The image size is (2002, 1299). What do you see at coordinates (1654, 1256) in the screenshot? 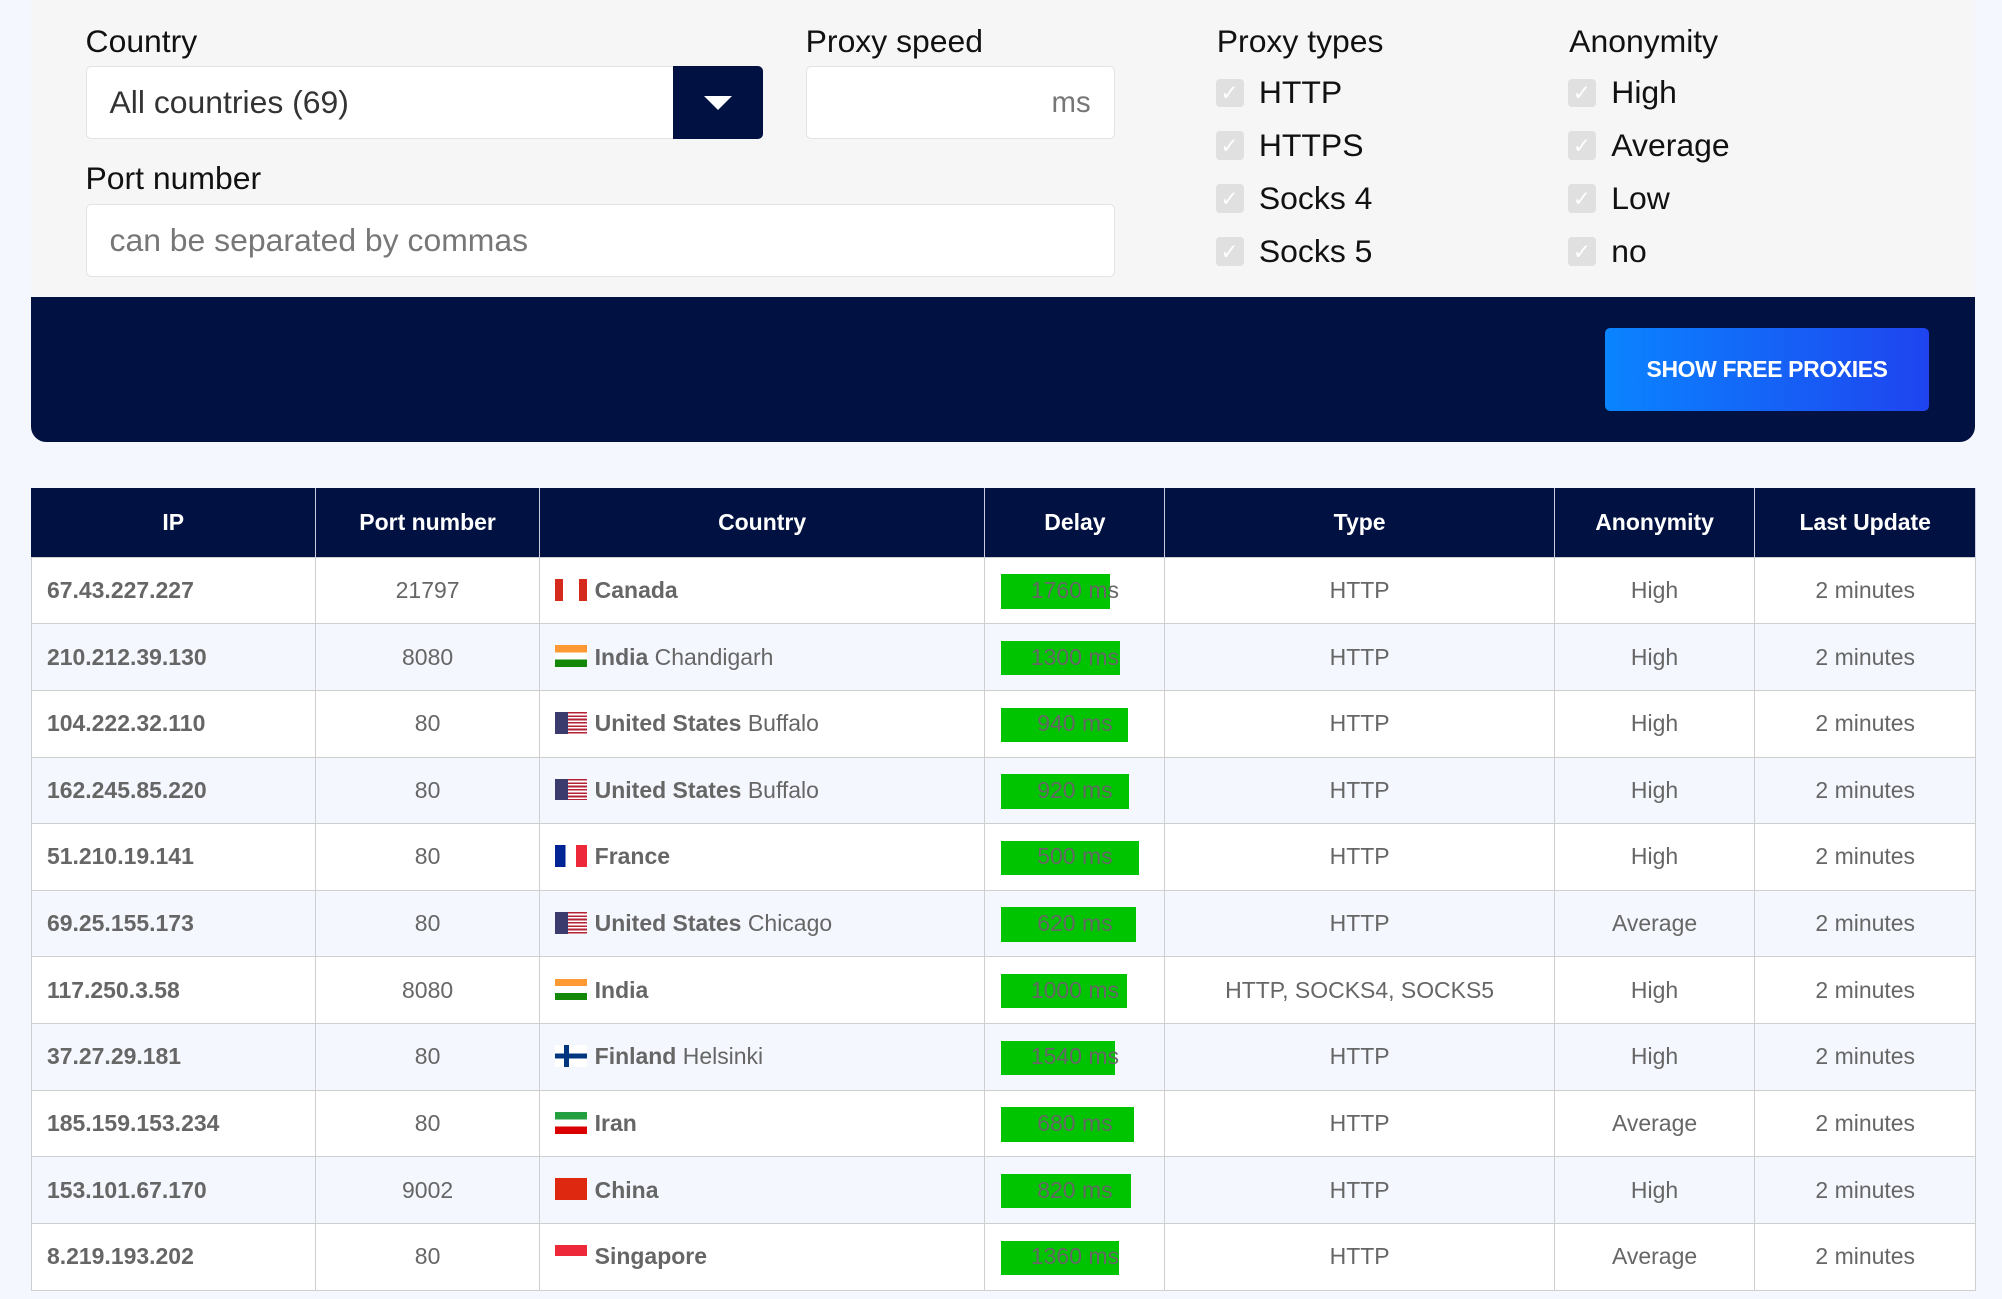
I see `anonymity-cell: Average` at bounding box center [1654, 1256].